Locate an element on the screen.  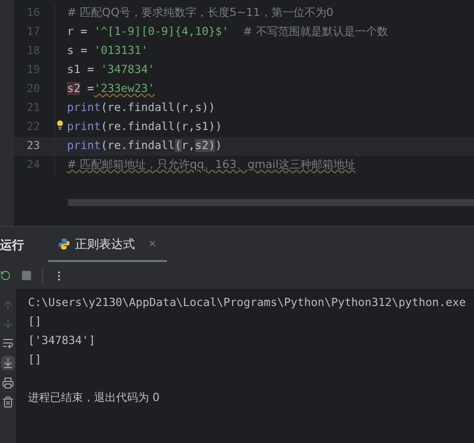
lightbulb-icon is located at coordinates (60, 125).